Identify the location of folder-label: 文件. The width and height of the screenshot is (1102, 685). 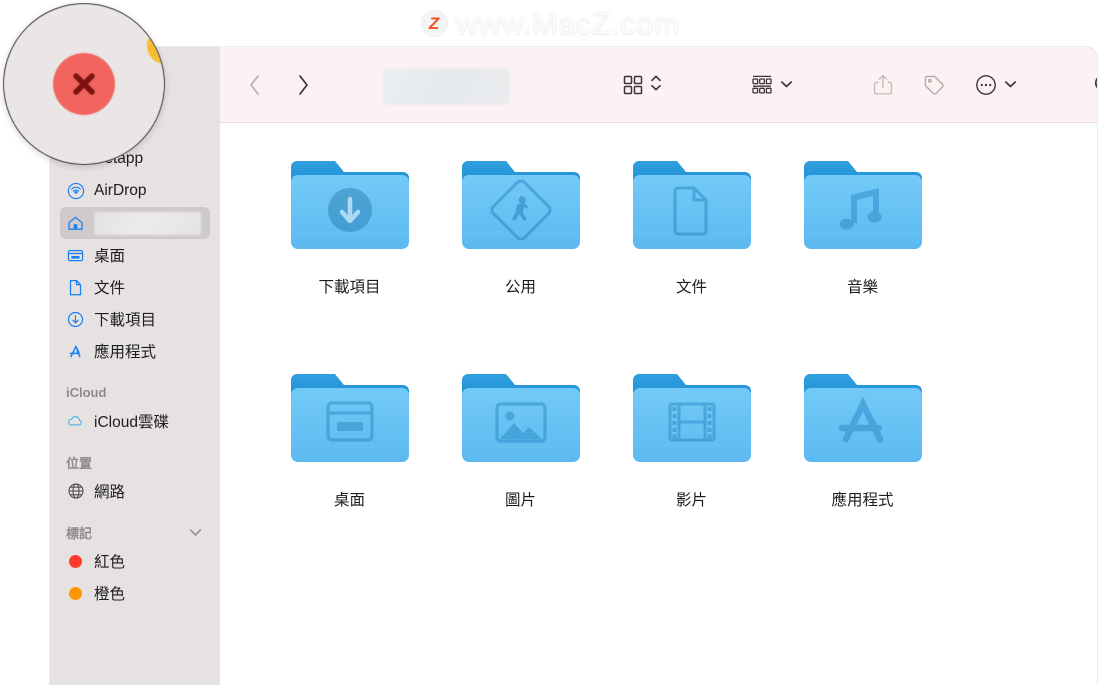
(691, 287).